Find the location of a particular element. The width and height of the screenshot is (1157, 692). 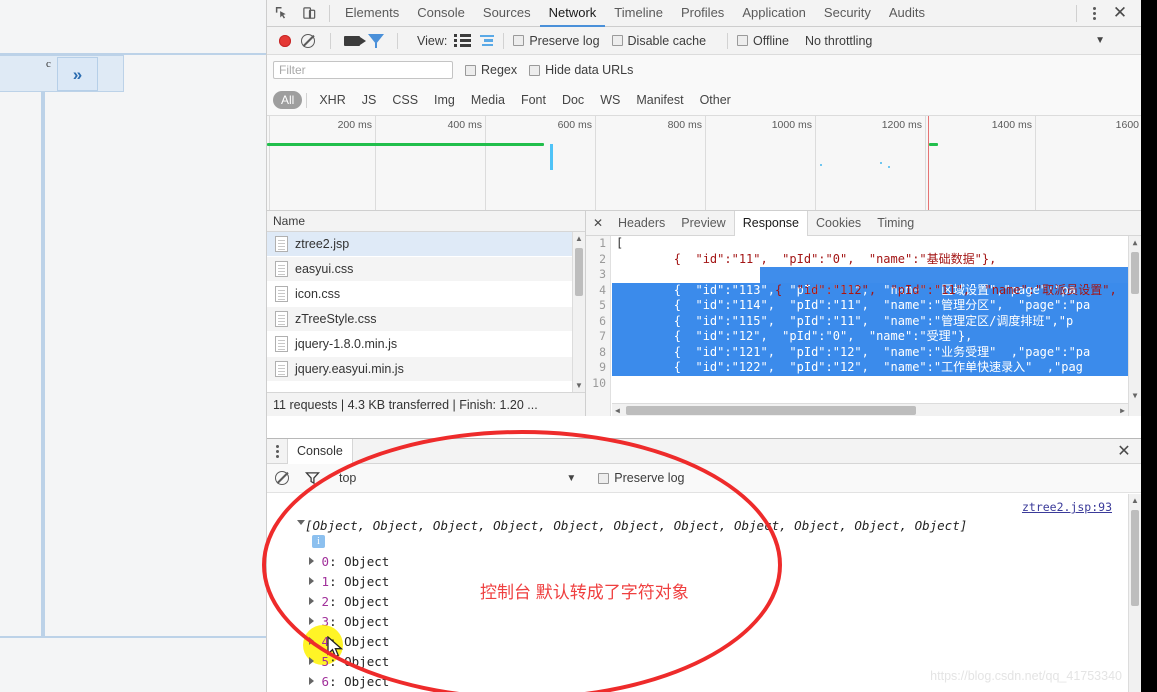

chevron-right-icon: ▶ is located at coordinates (1122, 410).